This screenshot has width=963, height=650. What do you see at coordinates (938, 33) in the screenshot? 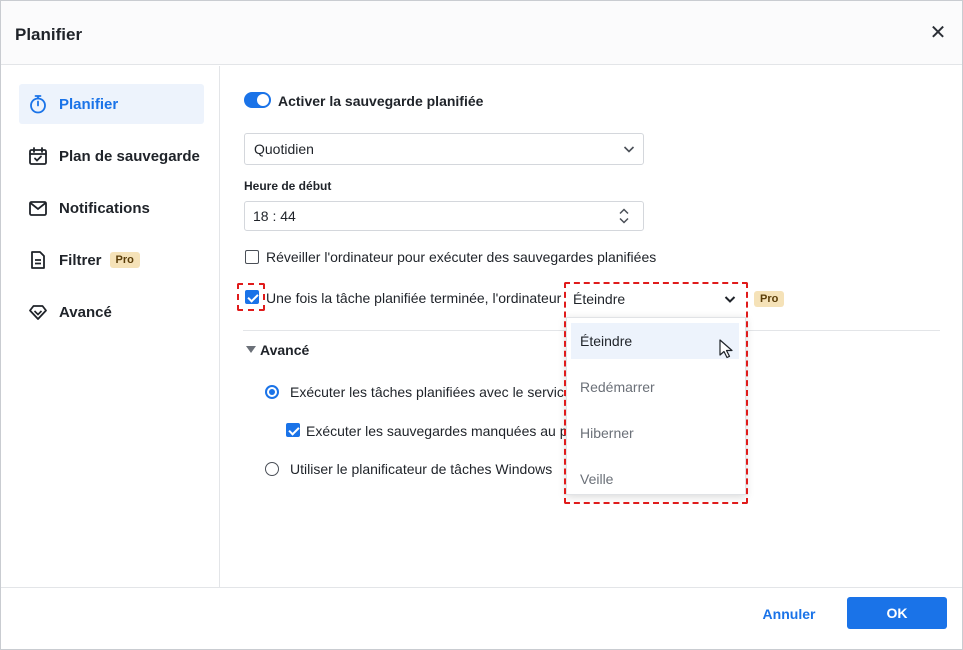
I see `close-icon: ✕` at bounding box center [938, 33].